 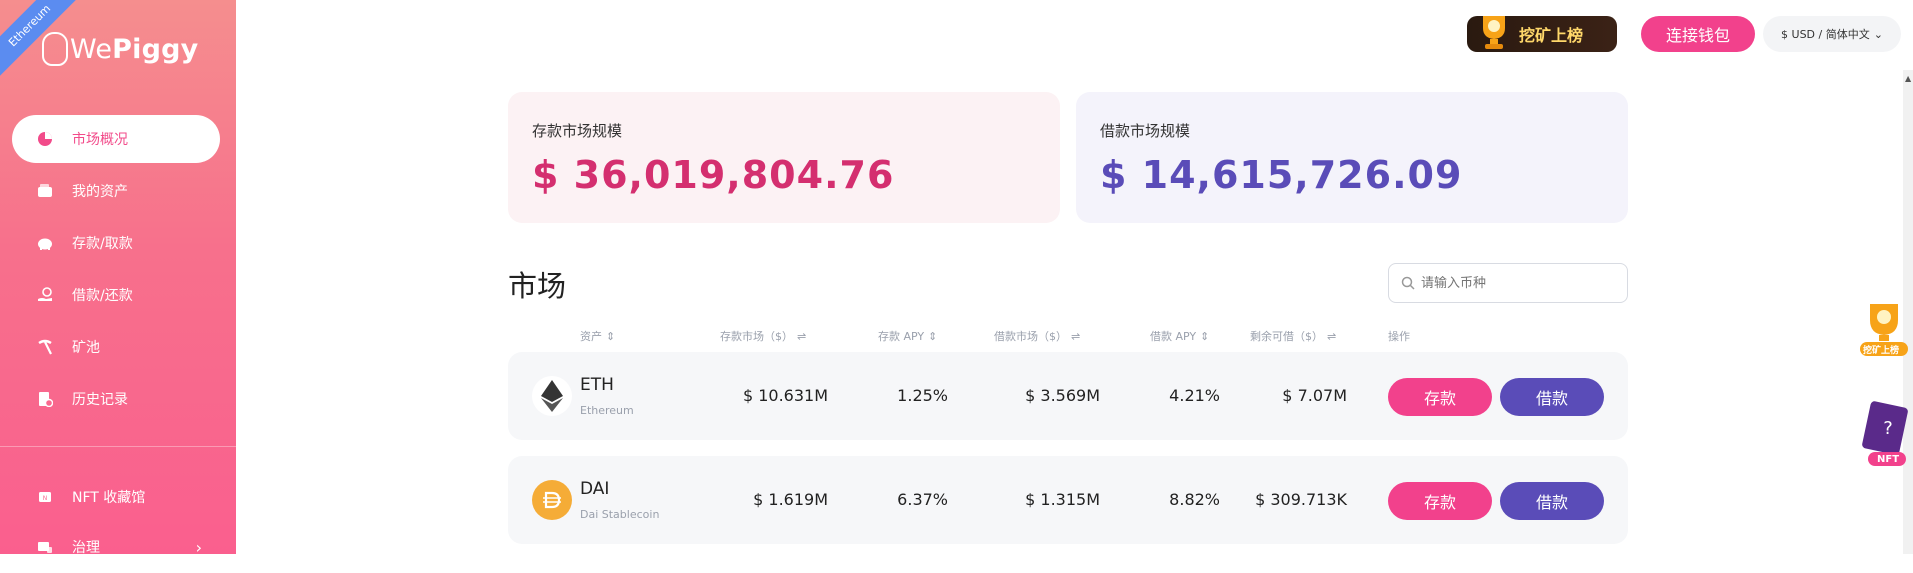 What do you see at coordinates (45, 399) in the screenshot?
I see `history-icon` at bounding box center [45, 399].